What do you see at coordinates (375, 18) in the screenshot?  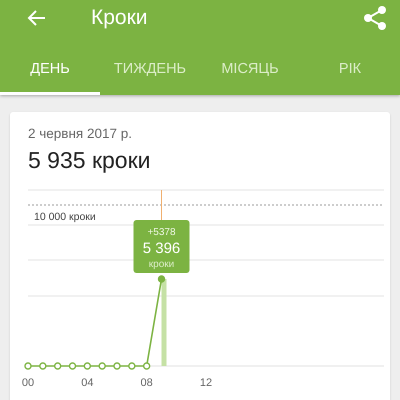 I see `share-icon` at bounding box center [375, 18].